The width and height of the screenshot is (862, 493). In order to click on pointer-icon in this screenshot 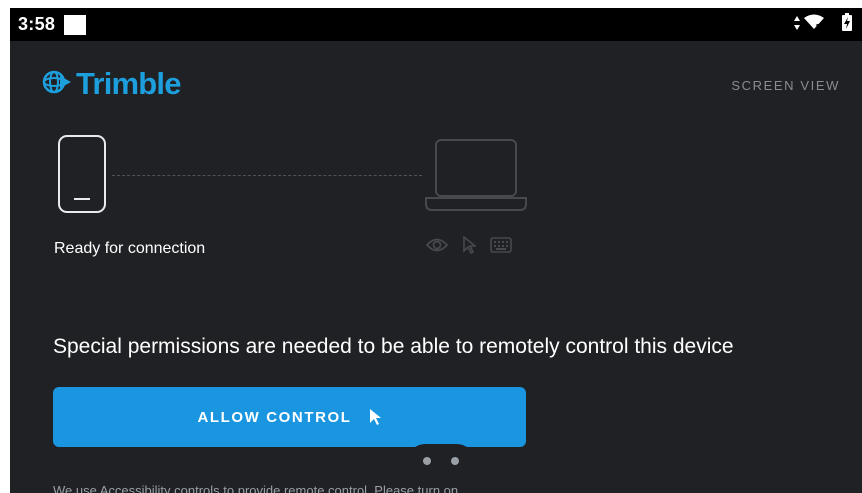, I will do `click(470, 246)`.